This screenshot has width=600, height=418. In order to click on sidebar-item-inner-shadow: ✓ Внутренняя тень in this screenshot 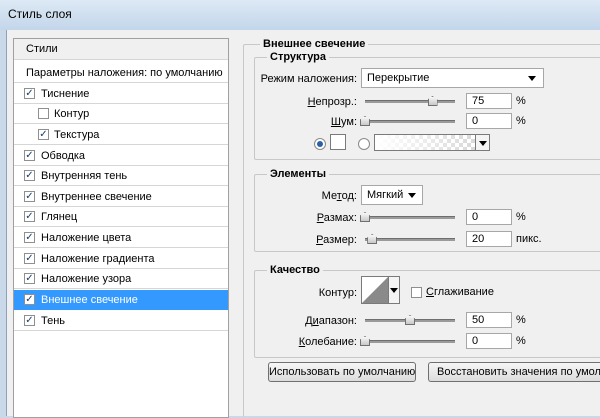, I will do `click(121, 176)`.